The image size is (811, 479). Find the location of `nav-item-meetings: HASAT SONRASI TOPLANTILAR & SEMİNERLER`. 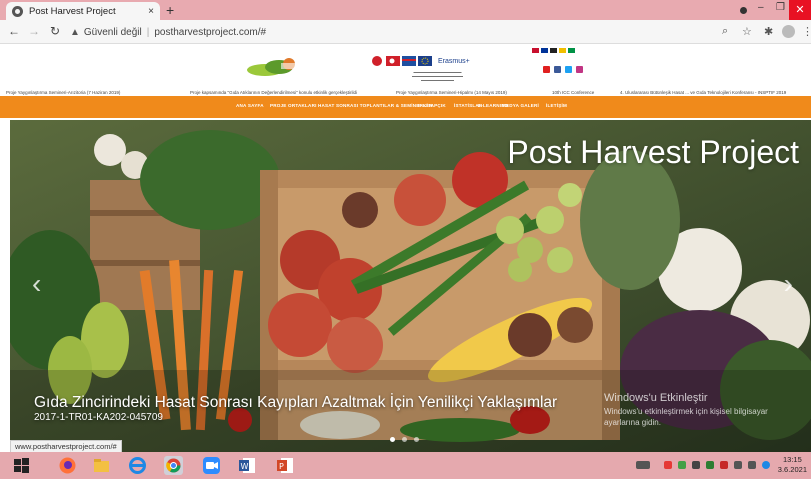

nav-item-meetings: HASAT SONRASI TOPLANTILAR & SEMİNERLER is located at coordinates (375, 105).